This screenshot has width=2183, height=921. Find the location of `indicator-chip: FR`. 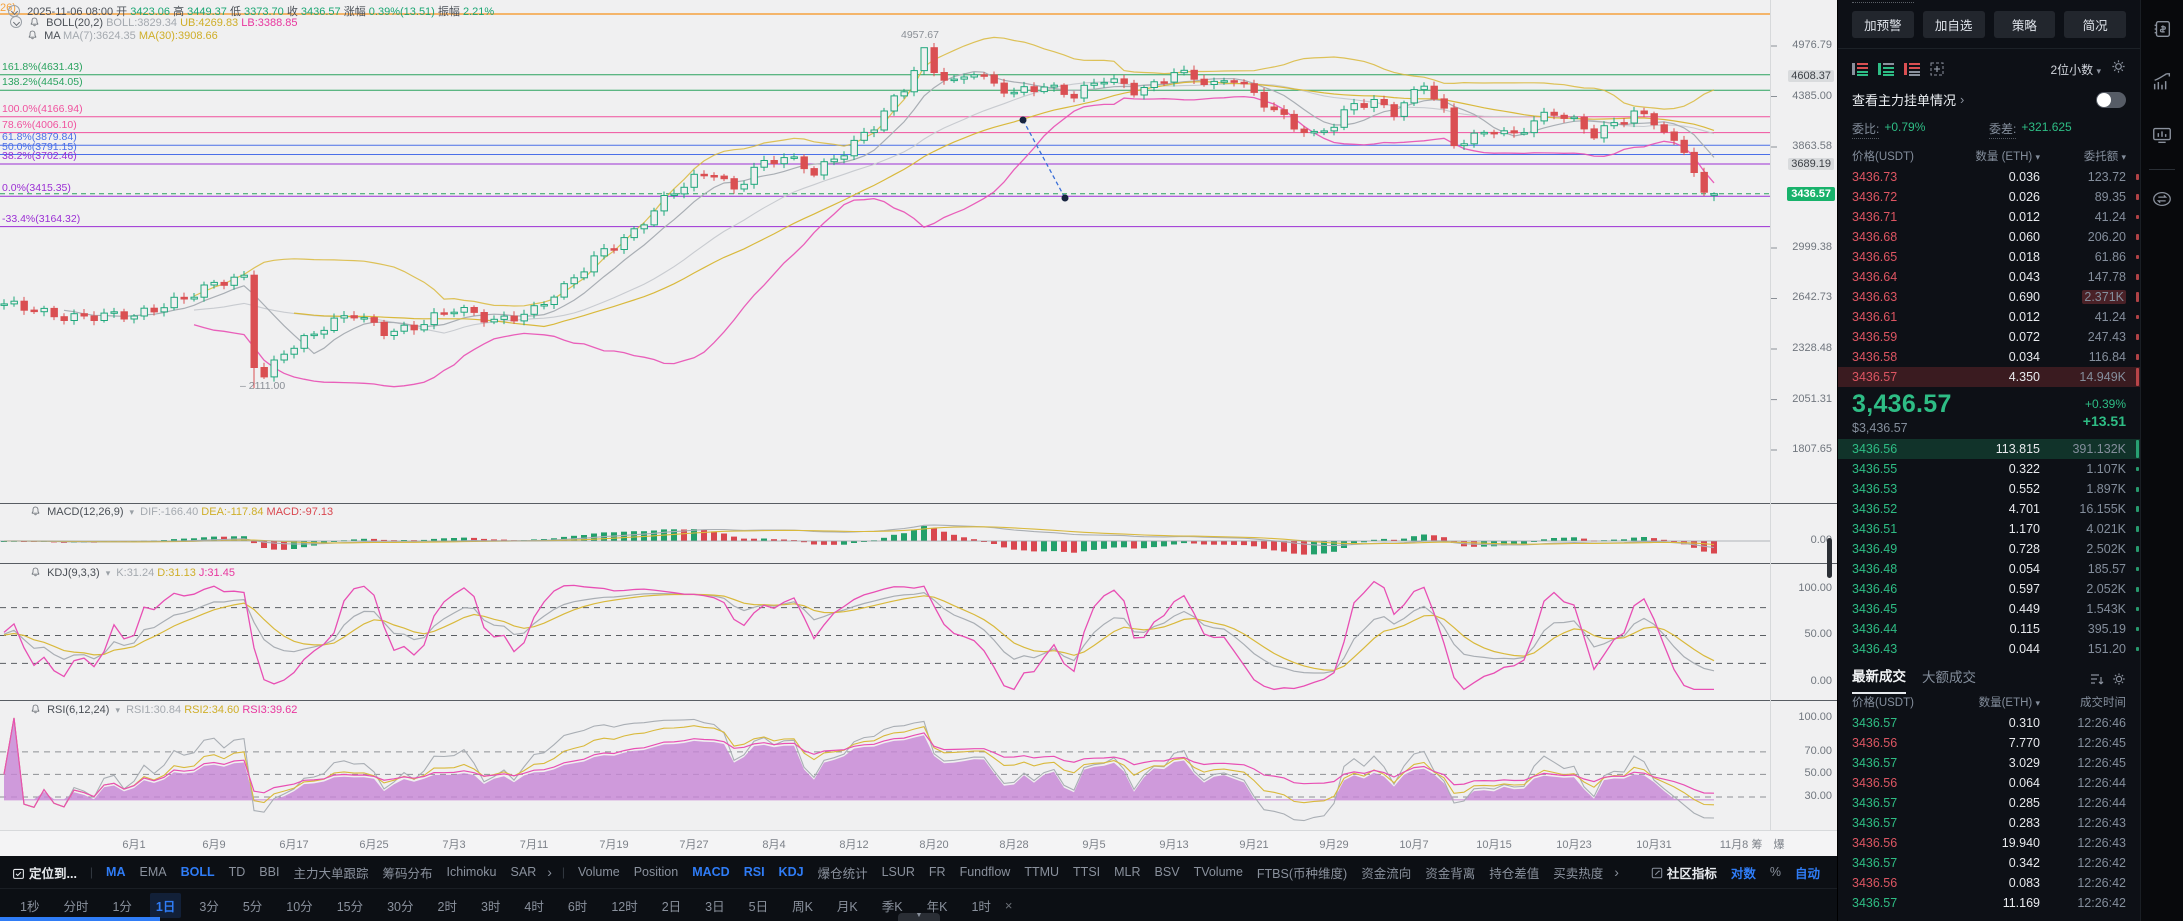

indicator-chip: FR is located at coordinates (937, 872).